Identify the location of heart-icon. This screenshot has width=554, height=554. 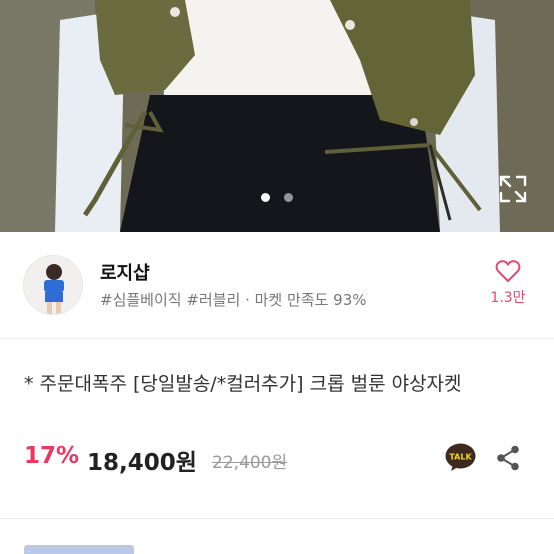
(508, 271).